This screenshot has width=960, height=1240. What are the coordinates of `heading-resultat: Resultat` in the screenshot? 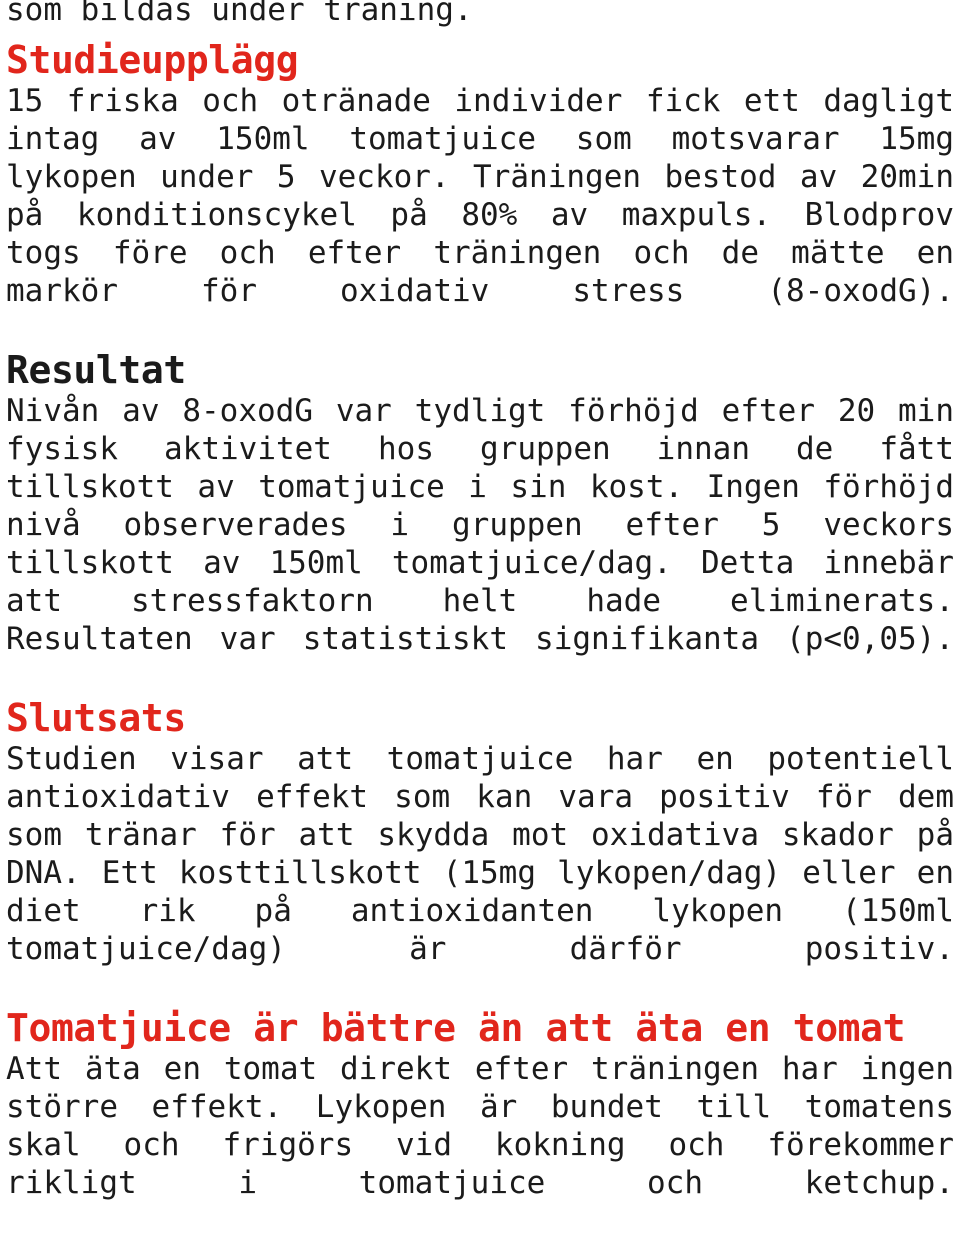 It's located at (96, 370).